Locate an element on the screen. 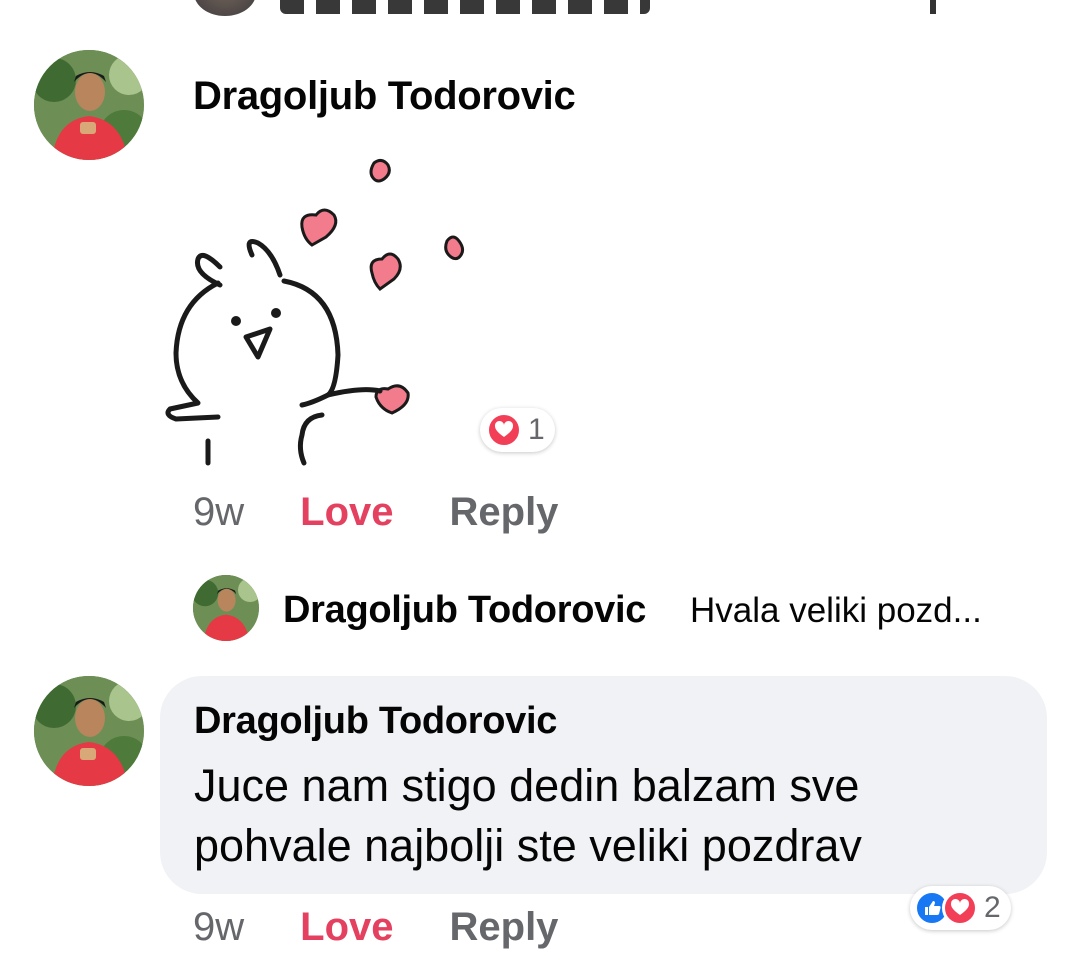 The width and height of the screenshot is (1080, 979). sticker-image is located at coordinates (320, 315).